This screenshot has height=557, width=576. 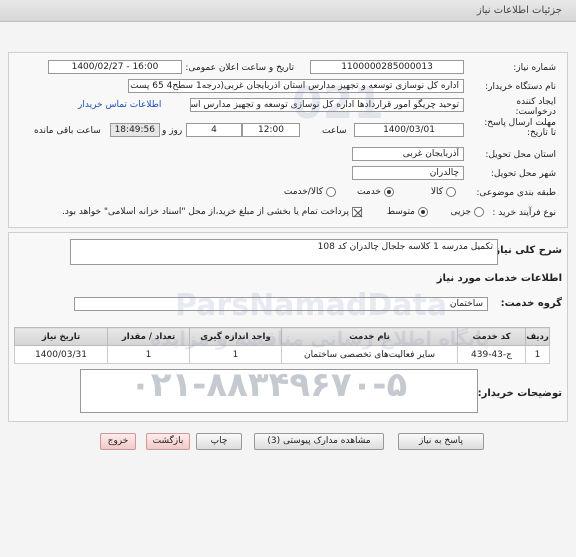 I want to click on process-label: نوع فرآیند خرید :, so click(x=524, y=213).